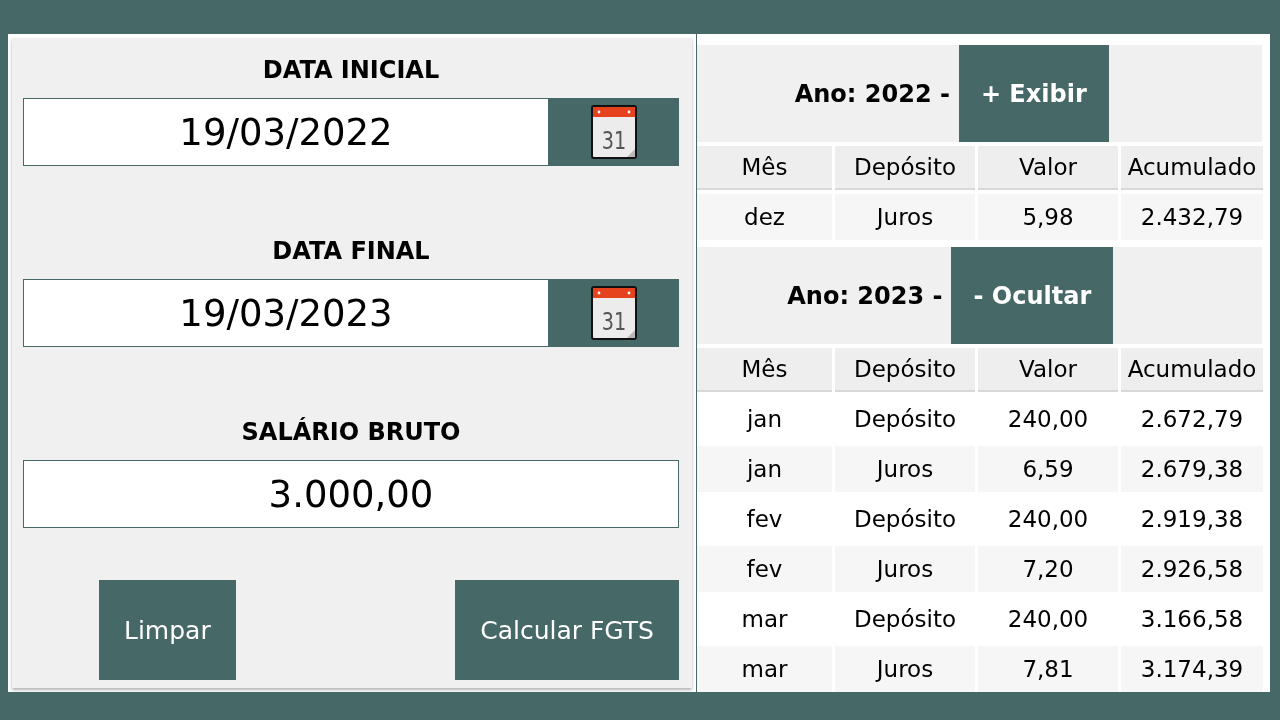  I want to click on table-cell: 7,20, so click(1048, 569).